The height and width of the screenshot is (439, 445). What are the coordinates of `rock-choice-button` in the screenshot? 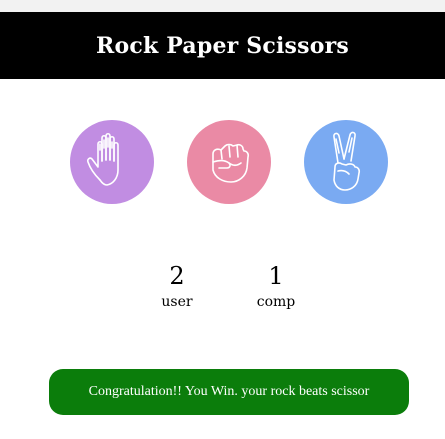 It's located at (229, 162).